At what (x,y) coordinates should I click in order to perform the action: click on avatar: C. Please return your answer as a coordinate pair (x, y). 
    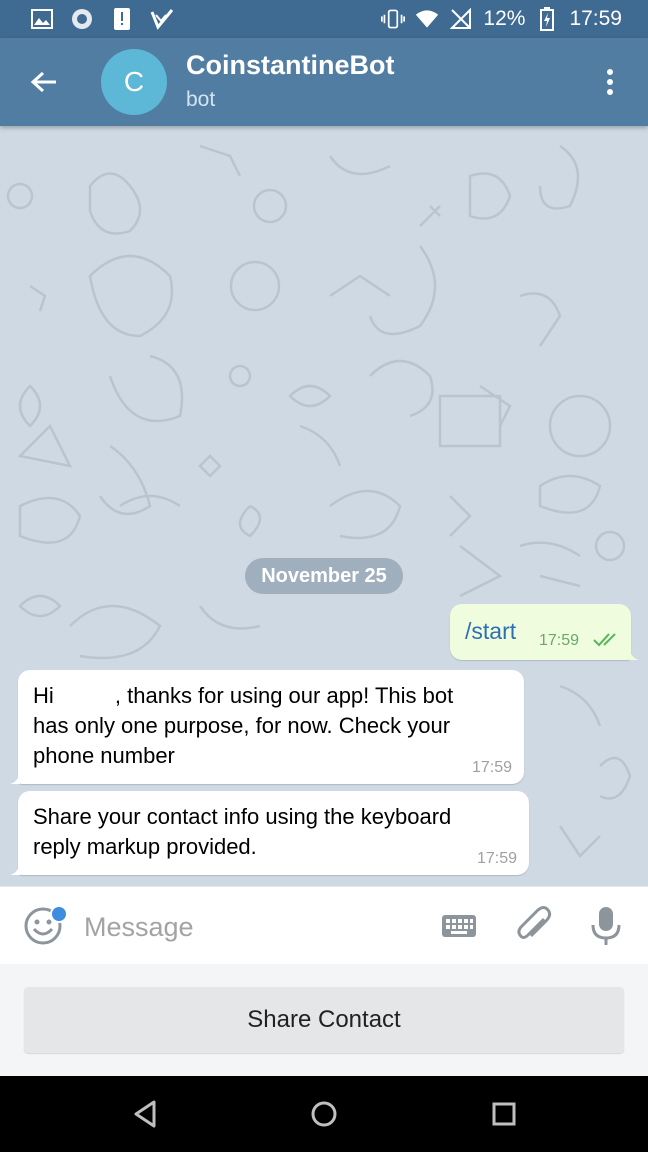
    Looking at the image, I should click on (134, 82).